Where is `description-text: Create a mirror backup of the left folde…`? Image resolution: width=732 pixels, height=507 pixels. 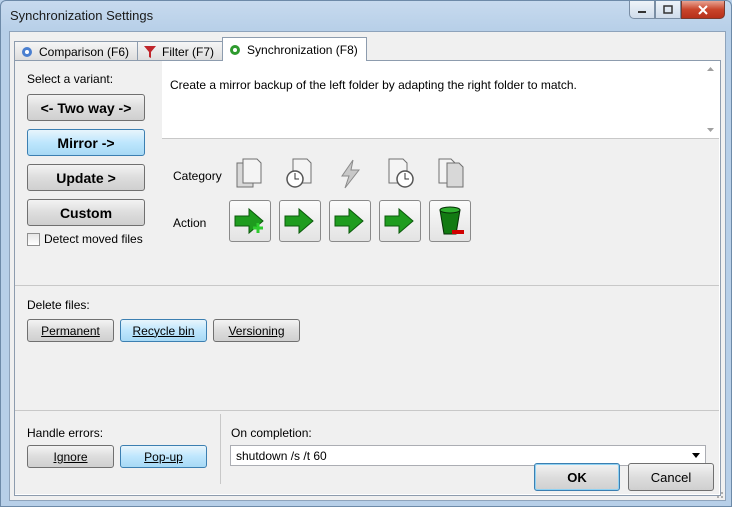 description-text: Create a mirror backup of the left folde… is located at coordinates (373, 85).